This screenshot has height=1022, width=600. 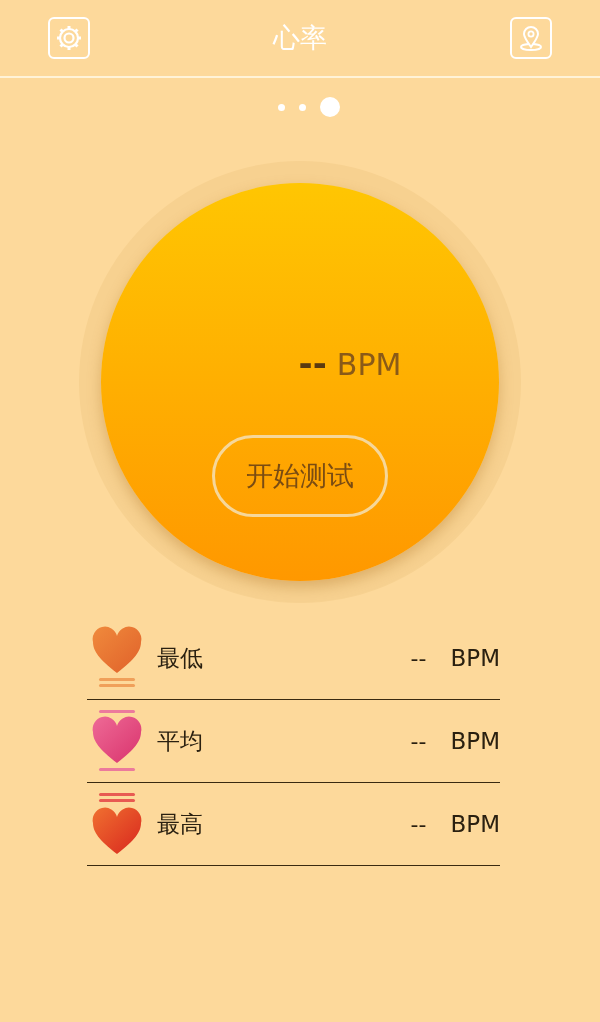 I want to click on location-button, so click(x=531, y=38).